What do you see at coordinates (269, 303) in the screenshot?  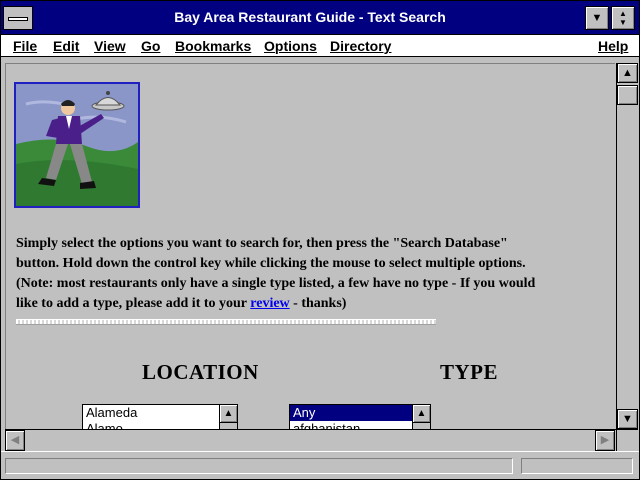 I see `review-link: review` at bounding box center [269, 303].